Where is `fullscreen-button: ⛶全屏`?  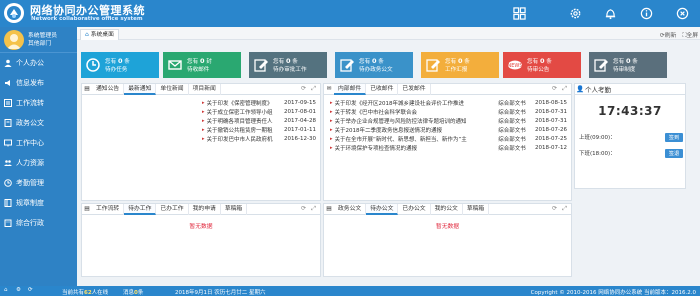 fullscreen-button: ⛶全屏 is located at coordinates (690, 35).